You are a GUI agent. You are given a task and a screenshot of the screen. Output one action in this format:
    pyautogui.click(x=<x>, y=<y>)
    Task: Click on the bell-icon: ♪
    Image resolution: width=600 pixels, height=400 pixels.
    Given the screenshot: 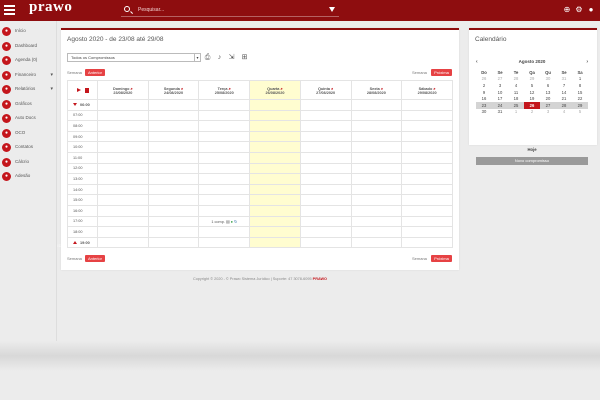 What is the action you would take?
    pyautogui.click(x=219, y=57)
    